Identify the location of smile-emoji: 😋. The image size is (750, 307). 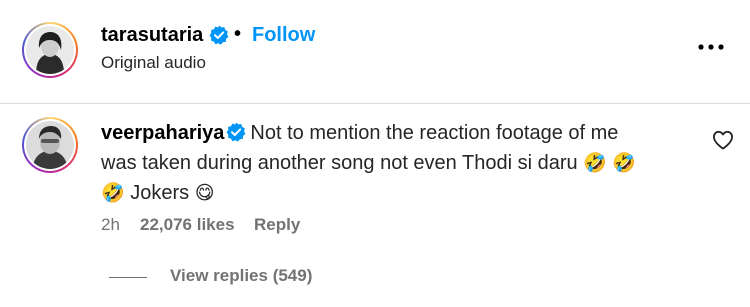
(204, 193).